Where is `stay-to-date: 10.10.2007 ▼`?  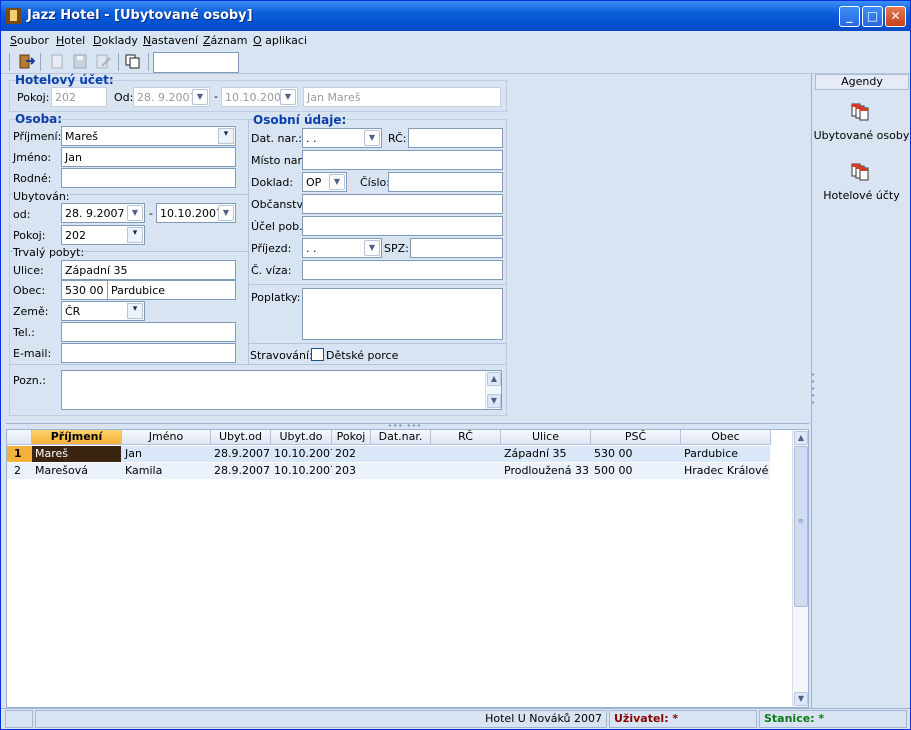
stay-to-date: 10.10.2007 ▼ is located at coordinates (196, 213).